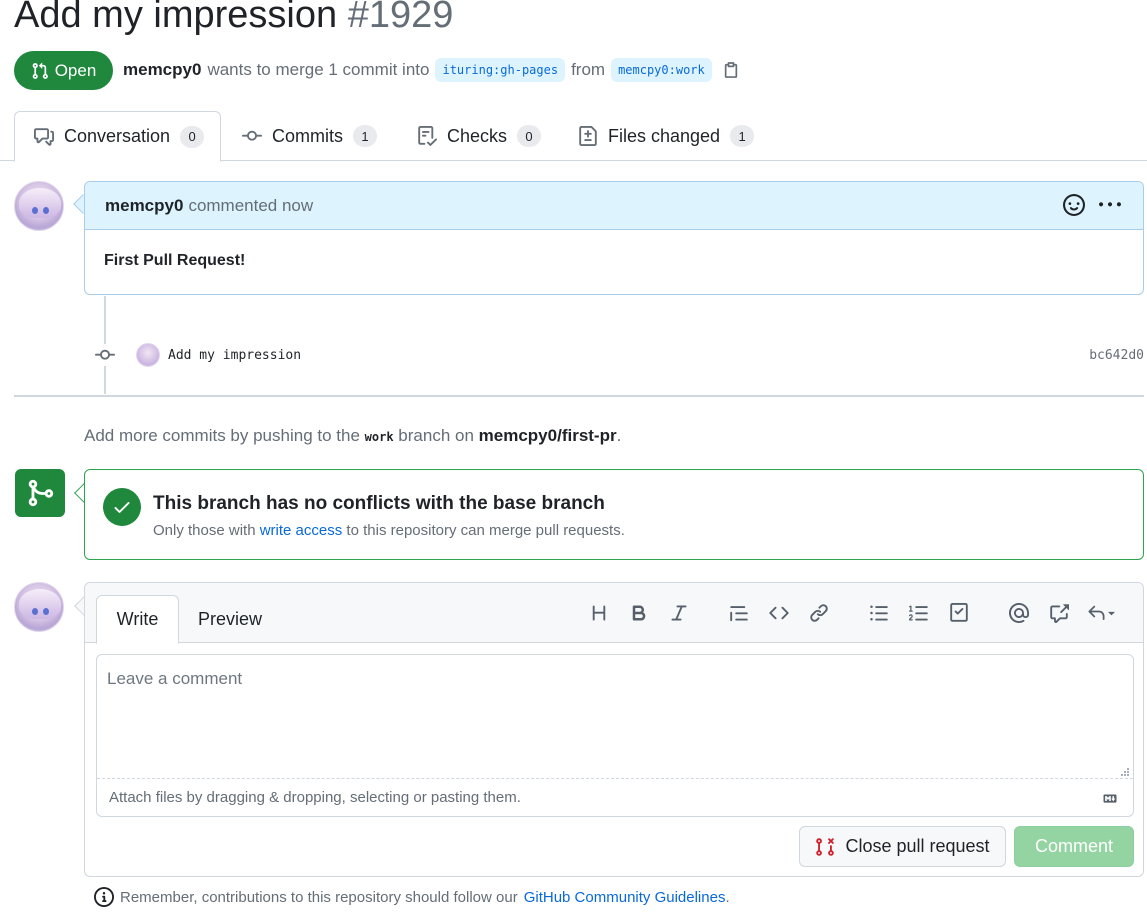  What do you see at coordinates (379, 437) in the screenshot?
I see `push-note-branch: work` at bounding box center [379, 437].